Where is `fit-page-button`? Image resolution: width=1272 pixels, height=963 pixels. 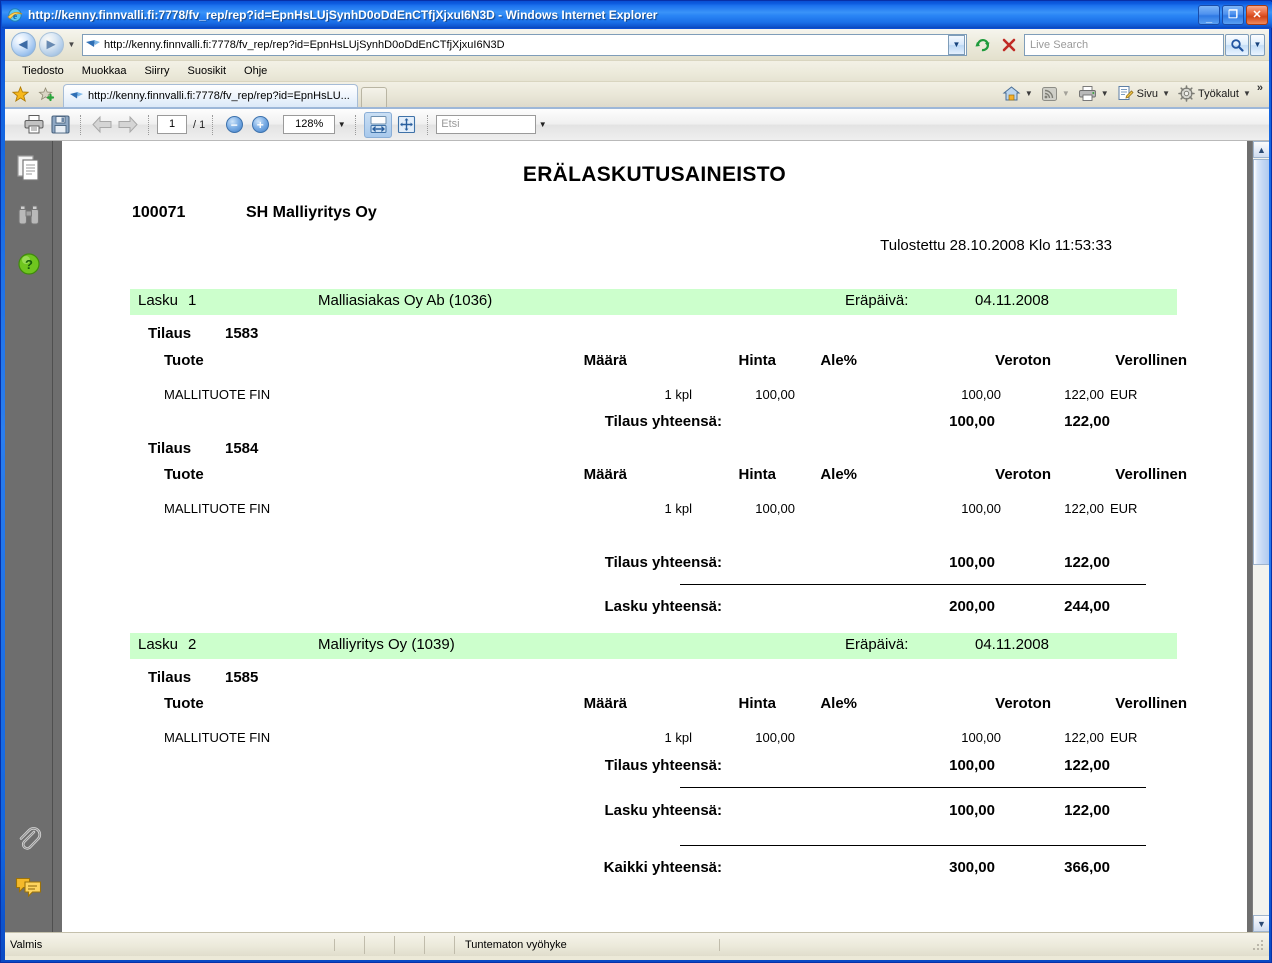
fit-page-button is located at coordinates (406, 125).